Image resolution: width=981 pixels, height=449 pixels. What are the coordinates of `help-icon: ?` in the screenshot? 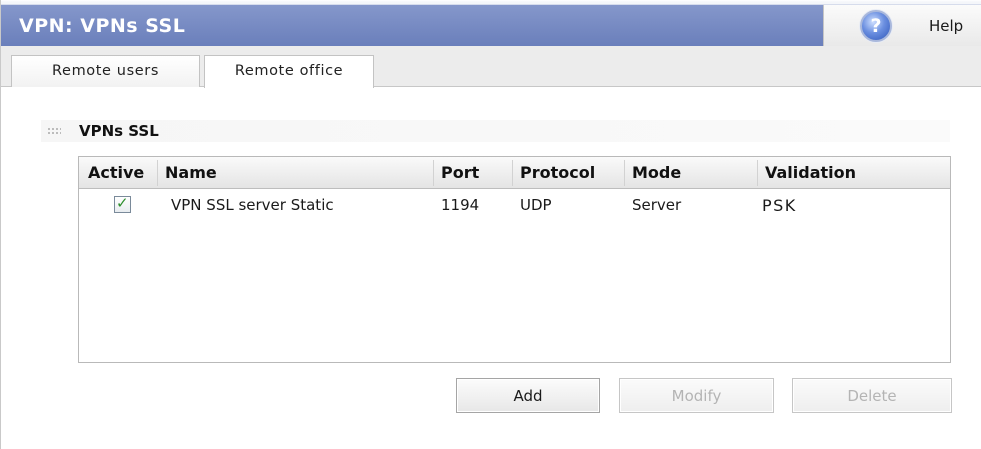 It's located at (876, 26).